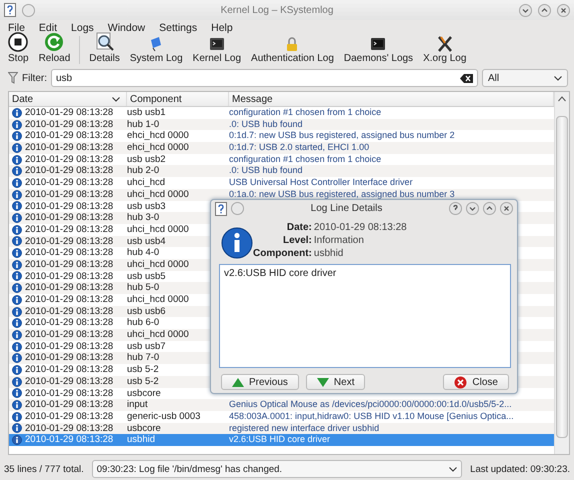 The image size is (574, 480). Describe the element at coordinates (304, 428) in the screenshot. I see `message-cell: registered new interface driver usbhid` at that location.